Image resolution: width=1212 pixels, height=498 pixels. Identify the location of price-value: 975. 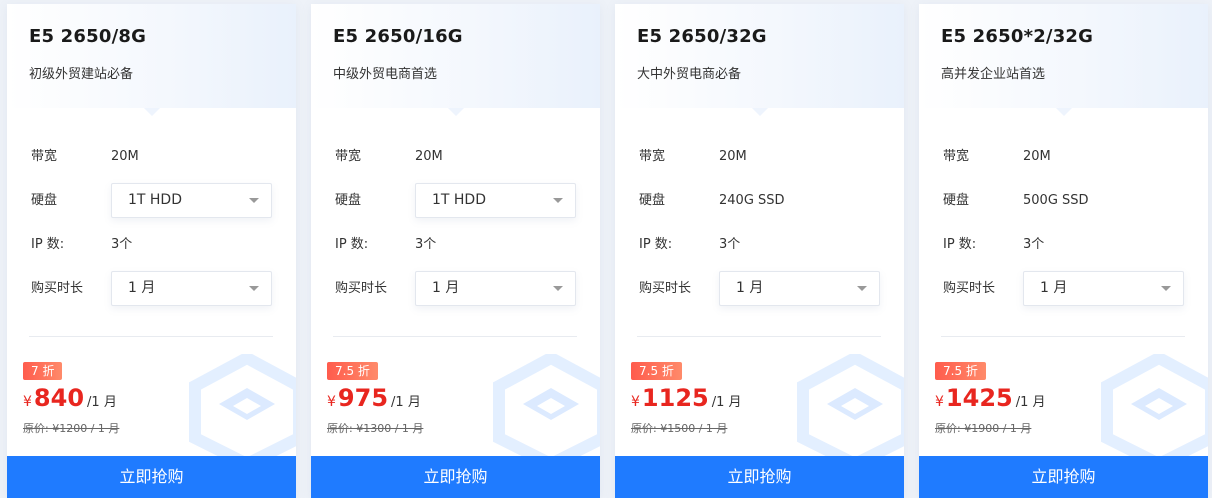
(363, 398).